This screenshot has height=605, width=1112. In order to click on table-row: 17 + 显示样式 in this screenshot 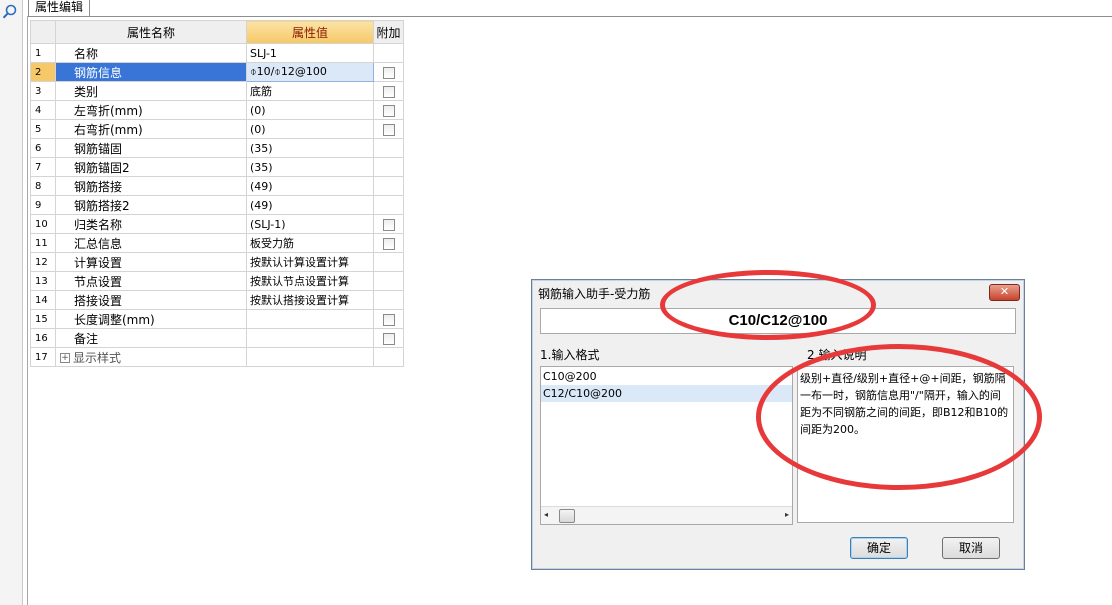, I will do `click(217, 357)`.